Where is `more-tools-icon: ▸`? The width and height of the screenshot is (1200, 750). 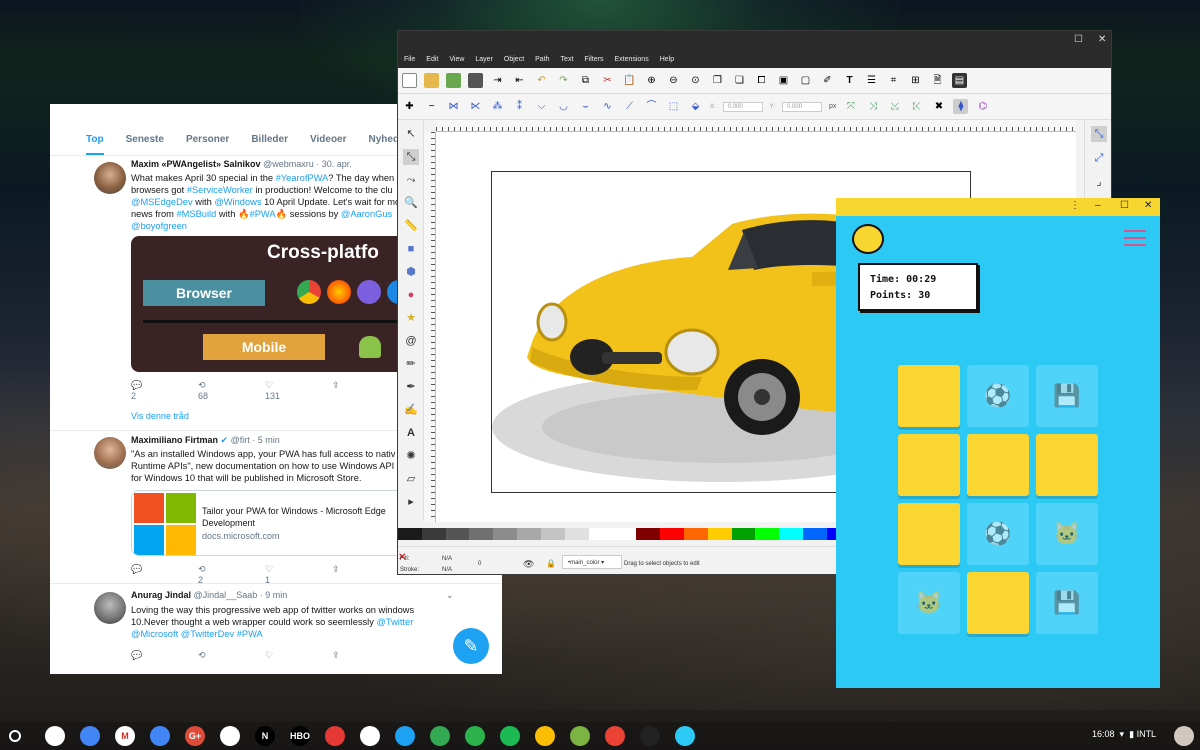 more-tools-icon: ▸ is located at coordinates (411, 502).